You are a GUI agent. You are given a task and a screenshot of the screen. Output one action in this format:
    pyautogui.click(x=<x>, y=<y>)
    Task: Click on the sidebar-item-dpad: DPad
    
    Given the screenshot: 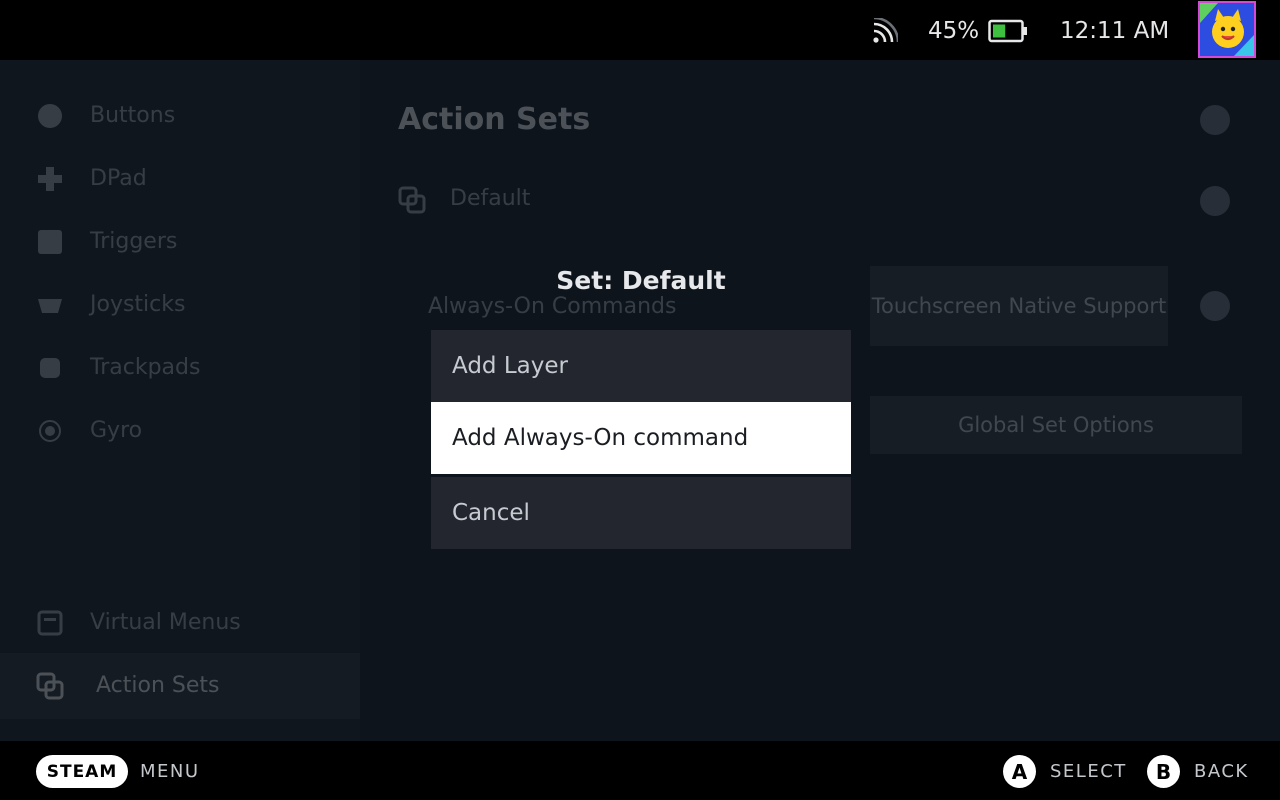 What is the action you would take?
    pyautogui.click(x=180, y=179)
    